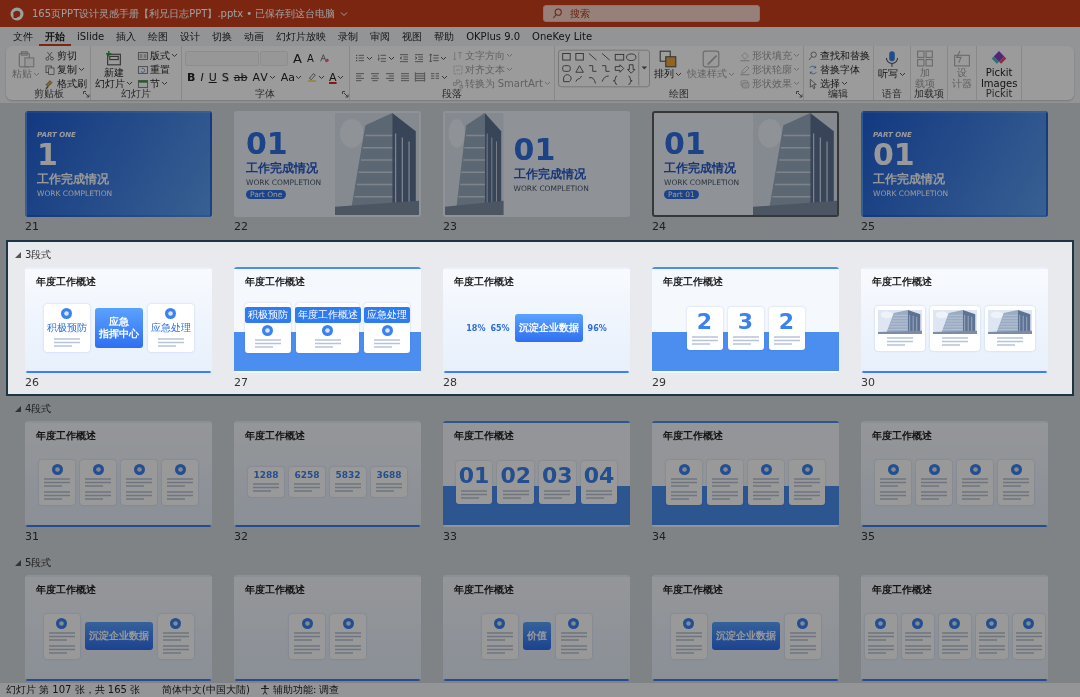  Describe the element at coordinates (118, 320) in the screenshot. I see `slide-thumbnail: 年度工作概述 积极预防 应急 指挥中心 应急处理` at that location.